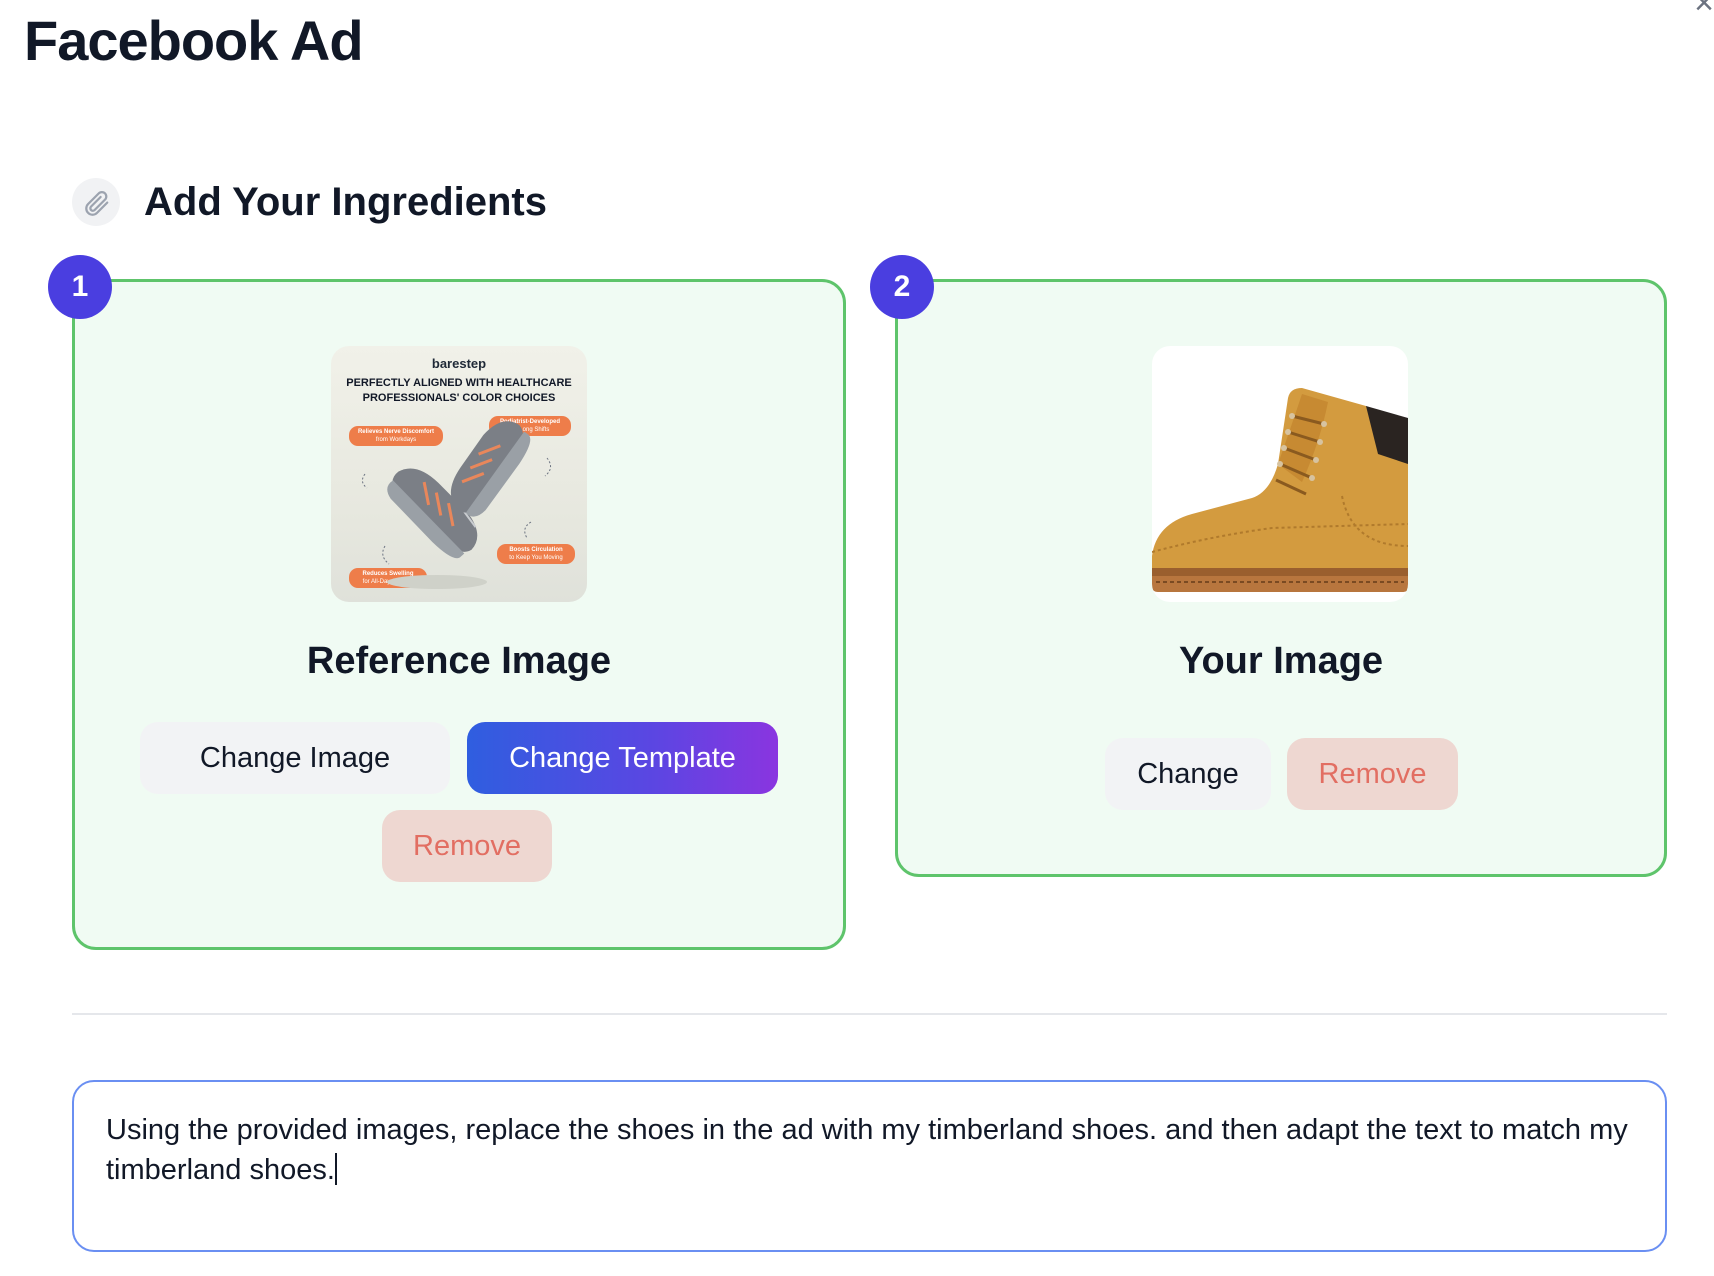  What do you see at coordinates (1281, 661) in the screenshot?
I see `your-image-label: Your Image` at bounding box center [1281, 661].